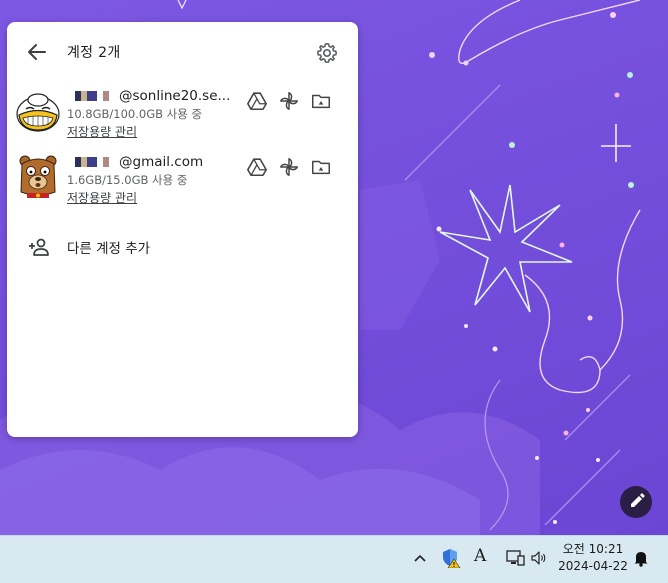 Image resolution: width=668 pixels, height=583 pixels. I want to click on back-button, so click(37, 52).